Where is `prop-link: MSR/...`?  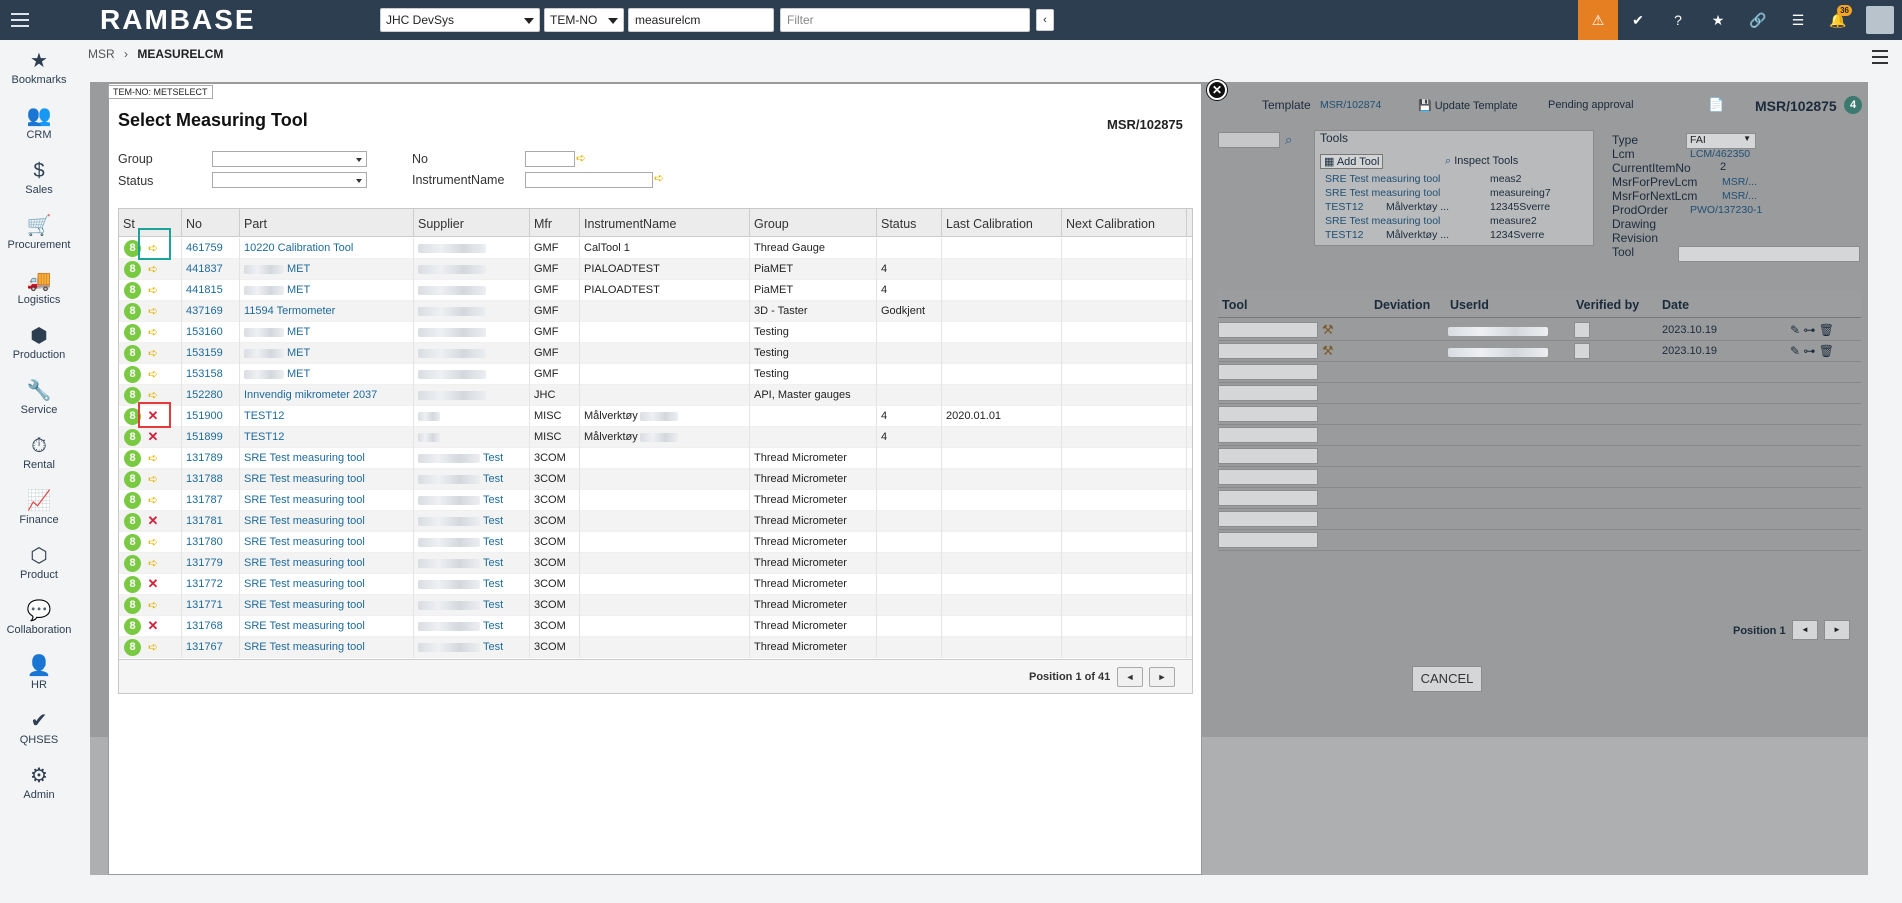
prop-link: MSR/... is located at coordinates (1739, 196).